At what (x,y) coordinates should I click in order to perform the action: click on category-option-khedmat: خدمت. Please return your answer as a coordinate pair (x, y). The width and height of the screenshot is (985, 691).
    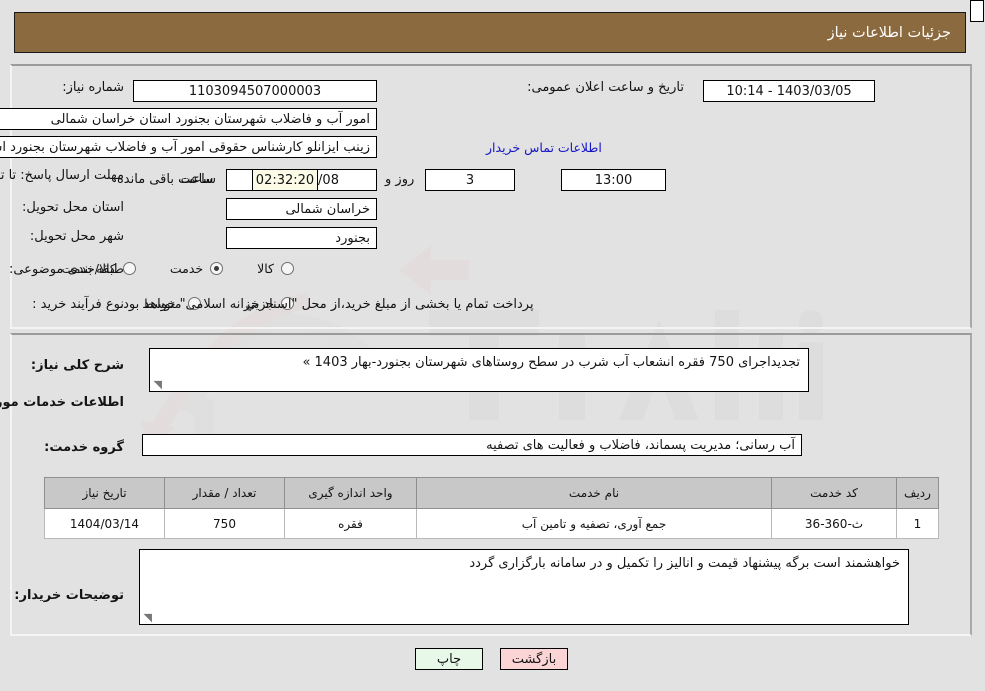
    Looking at the image, I should click on (197, 268).